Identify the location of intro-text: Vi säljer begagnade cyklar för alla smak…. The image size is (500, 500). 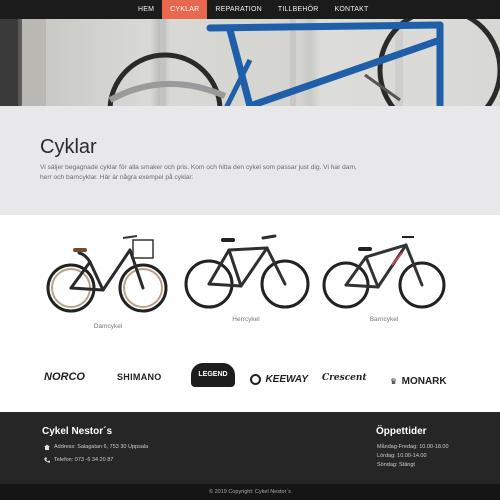
(198, 172).